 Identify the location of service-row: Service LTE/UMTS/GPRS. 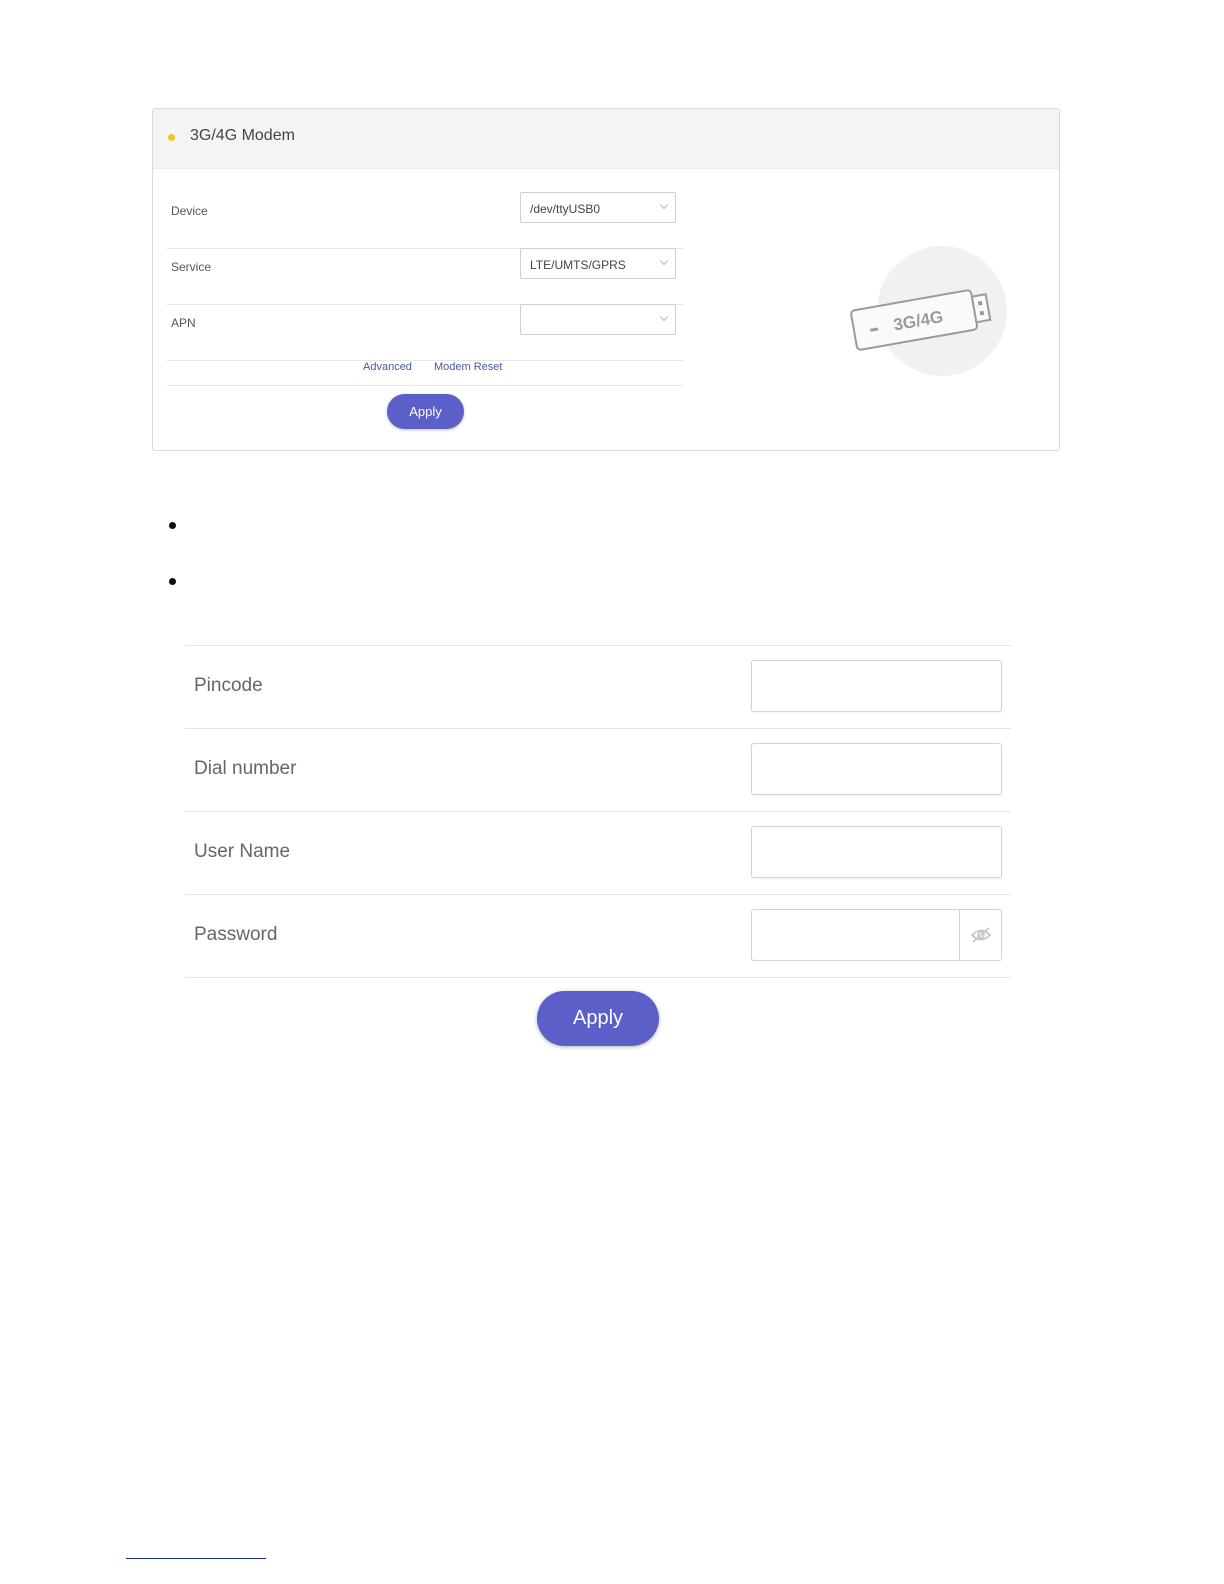
(425, 276).